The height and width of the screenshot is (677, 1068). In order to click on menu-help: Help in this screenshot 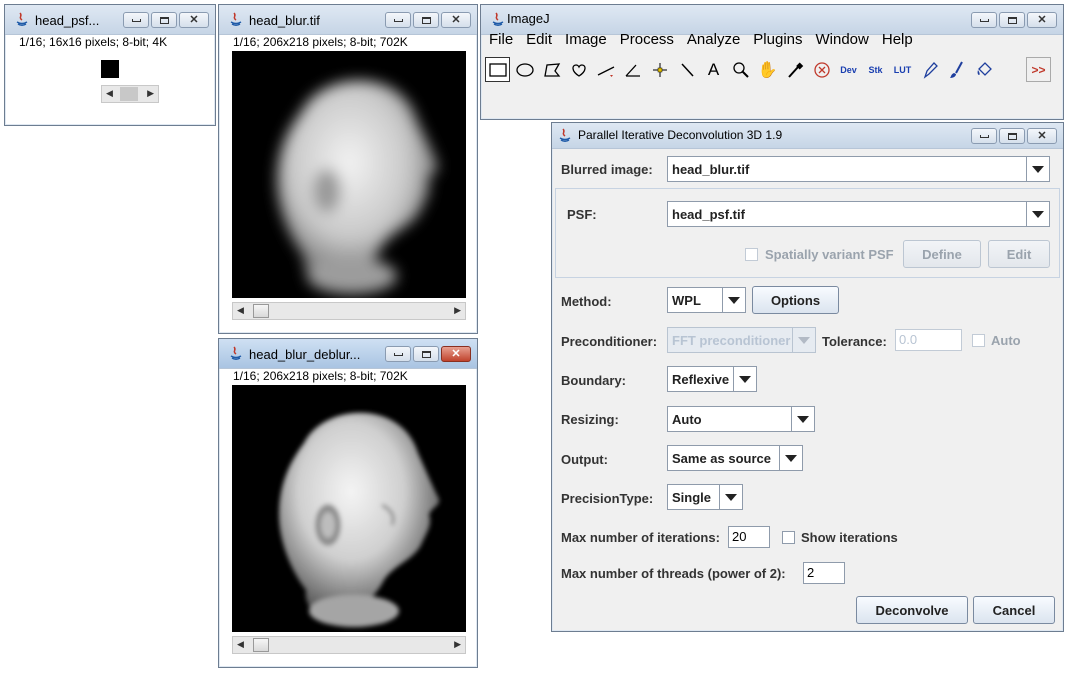, I will do `click(897, 40)`.